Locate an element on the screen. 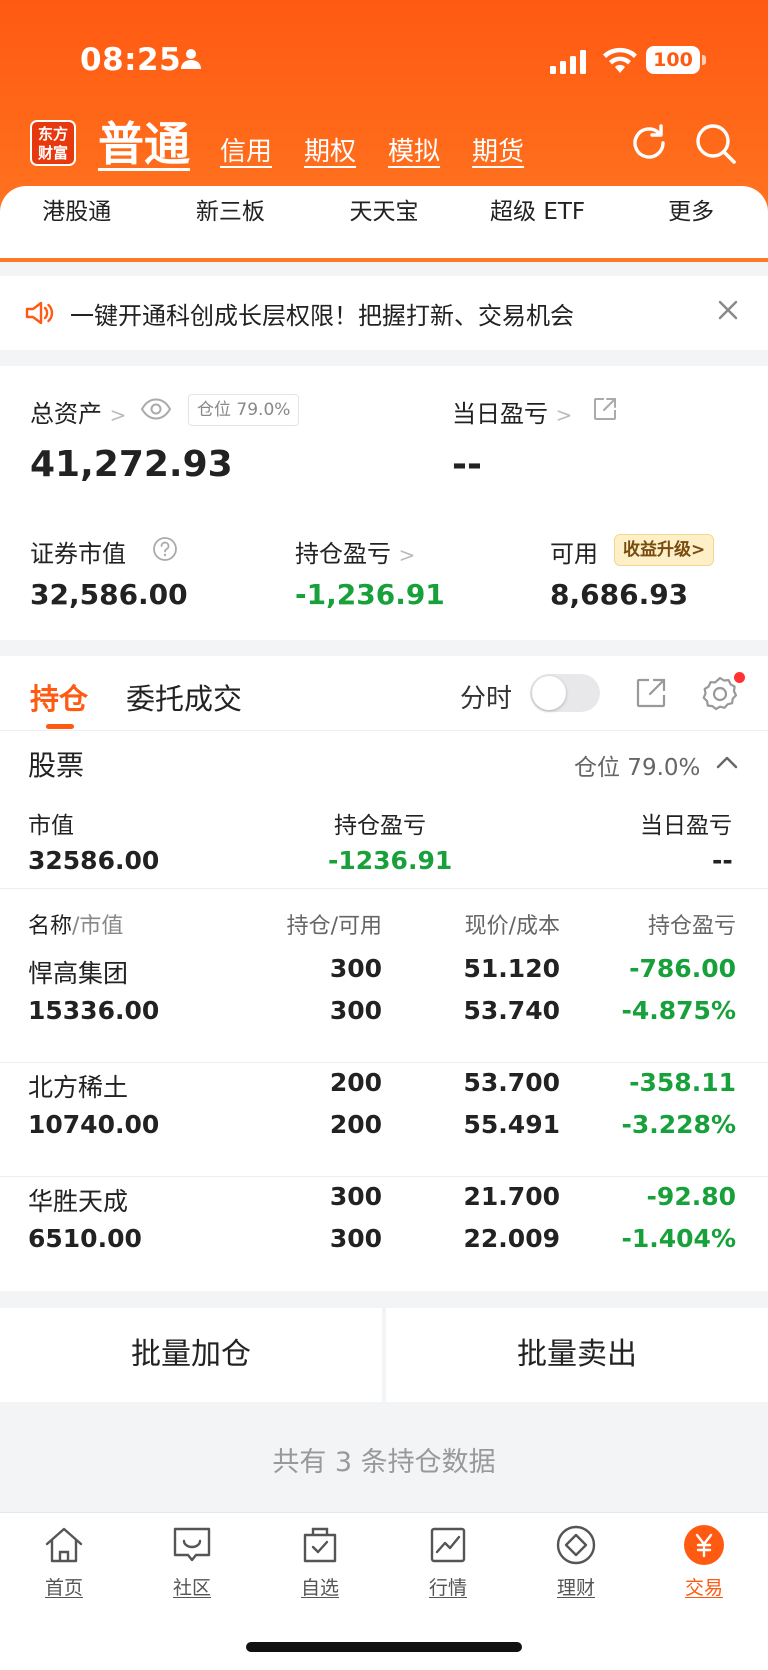 The image size is (768, 1670). home-indicator is located at coordinates (384, 1647).